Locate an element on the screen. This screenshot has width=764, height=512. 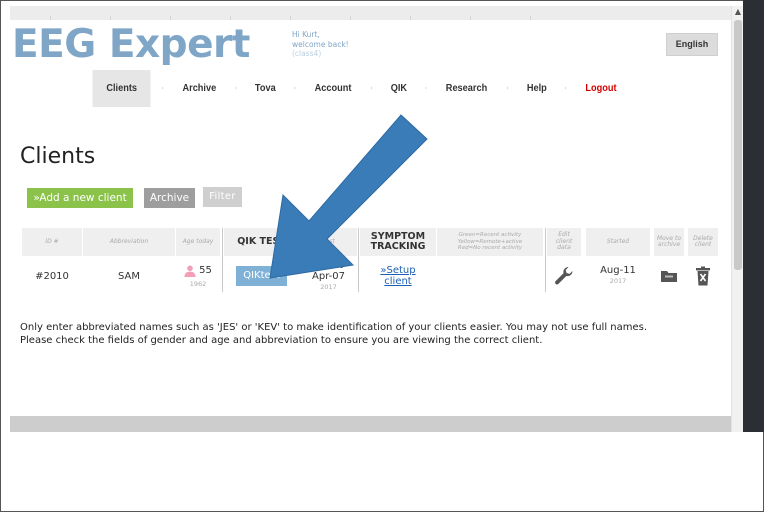
scroll-thumb is located at coordinates (738, 145).